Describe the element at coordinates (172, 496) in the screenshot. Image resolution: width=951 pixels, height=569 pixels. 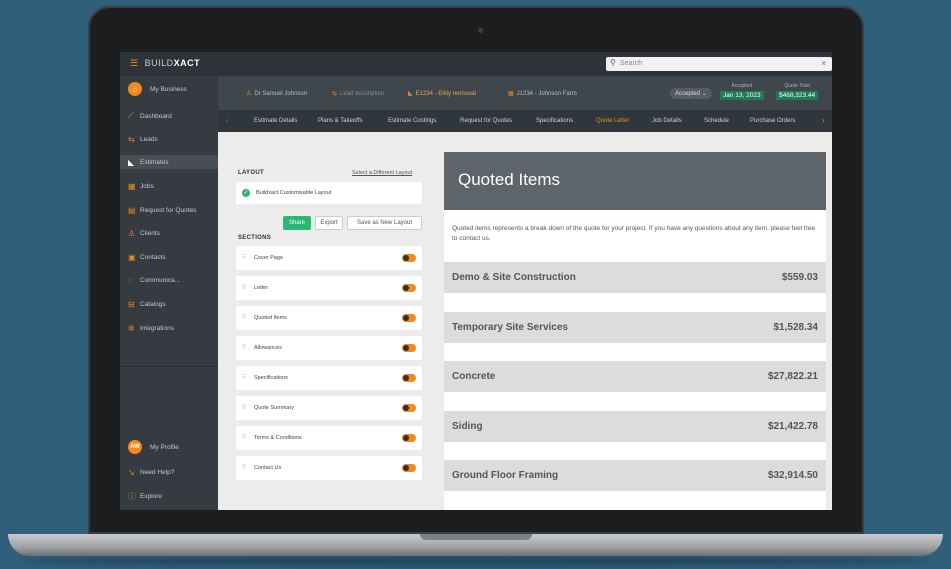
I see `sidebar-item-explore: ⓘ Explore` at that location.